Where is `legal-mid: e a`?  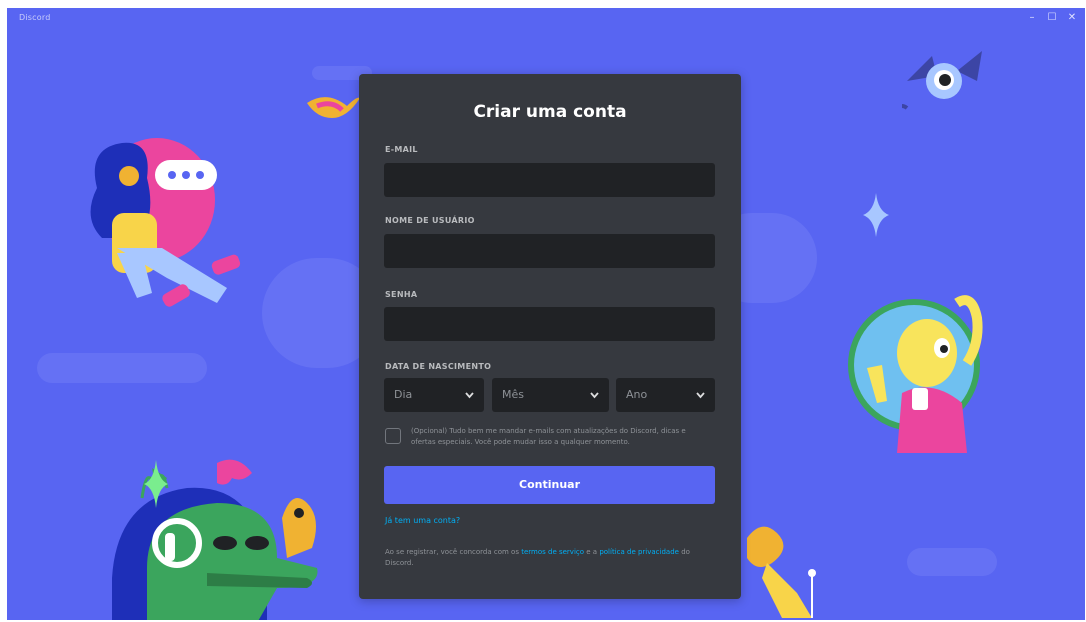 legal-mid: e a is located at coordinates (592, 552).